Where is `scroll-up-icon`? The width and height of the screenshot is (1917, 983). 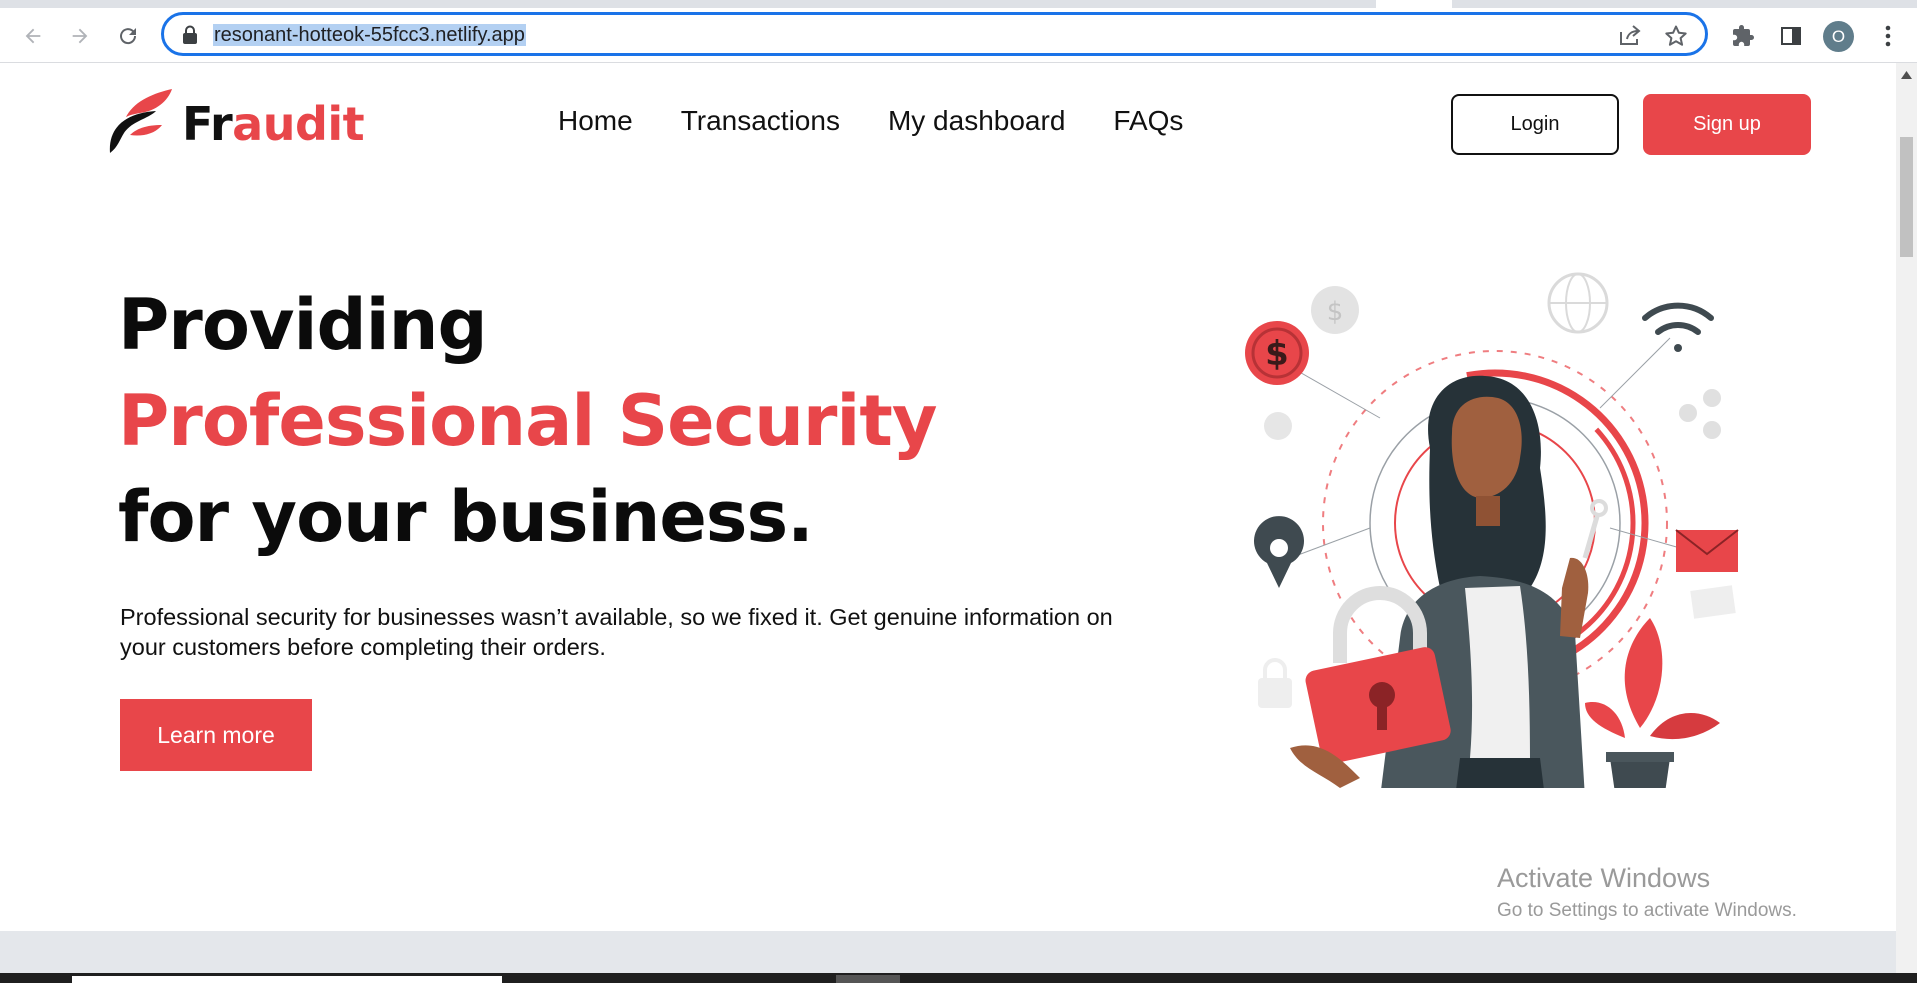
scroll-up-icon is located at coordinates (1906, 75).